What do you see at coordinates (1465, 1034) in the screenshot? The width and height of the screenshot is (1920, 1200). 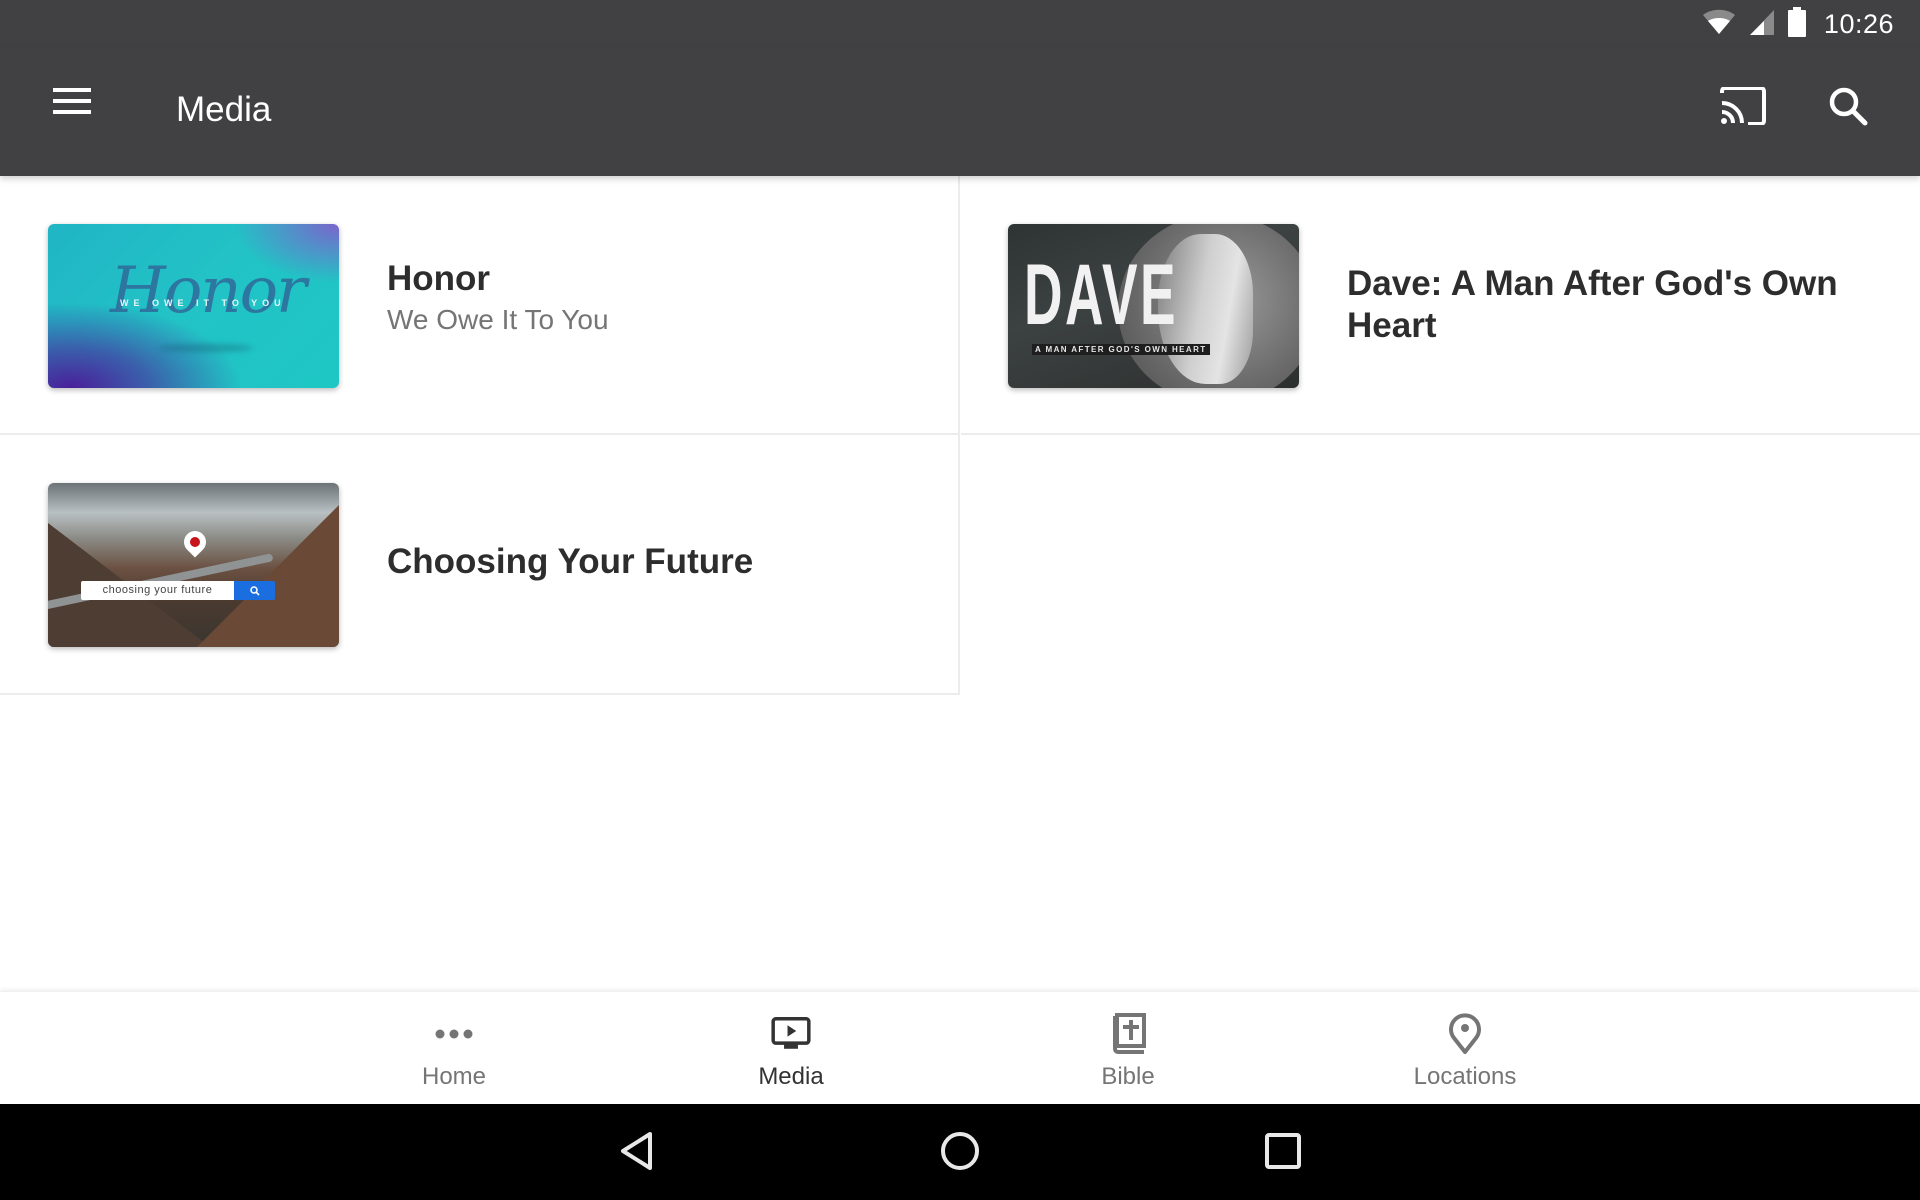 I see `location-pin-icon` at bounding box center [1465, 1034].